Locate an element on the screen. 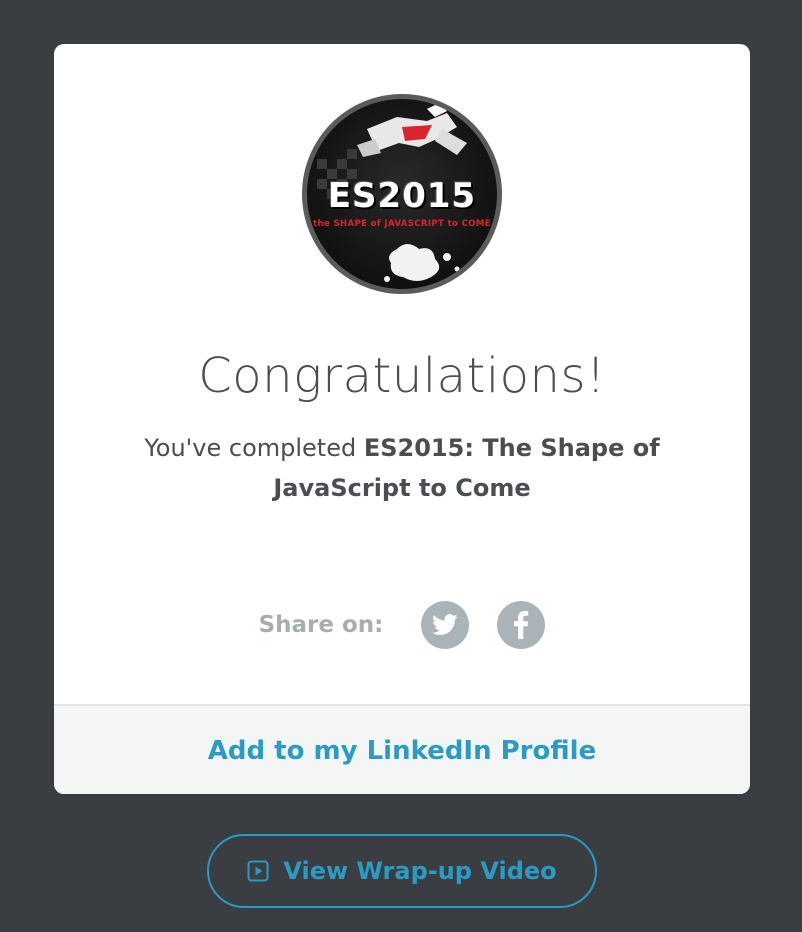 This screenshot has width=802, height=932. badge-image: ES2015 the SHAPE of JAVASCRIPT to COME is located at coordinates (402, 194).